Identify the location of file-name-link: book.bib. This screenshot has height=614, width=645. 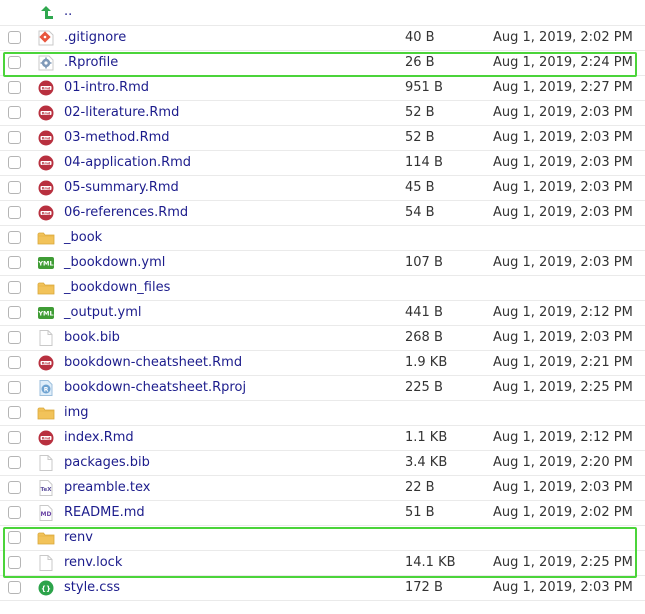
(92, 337).